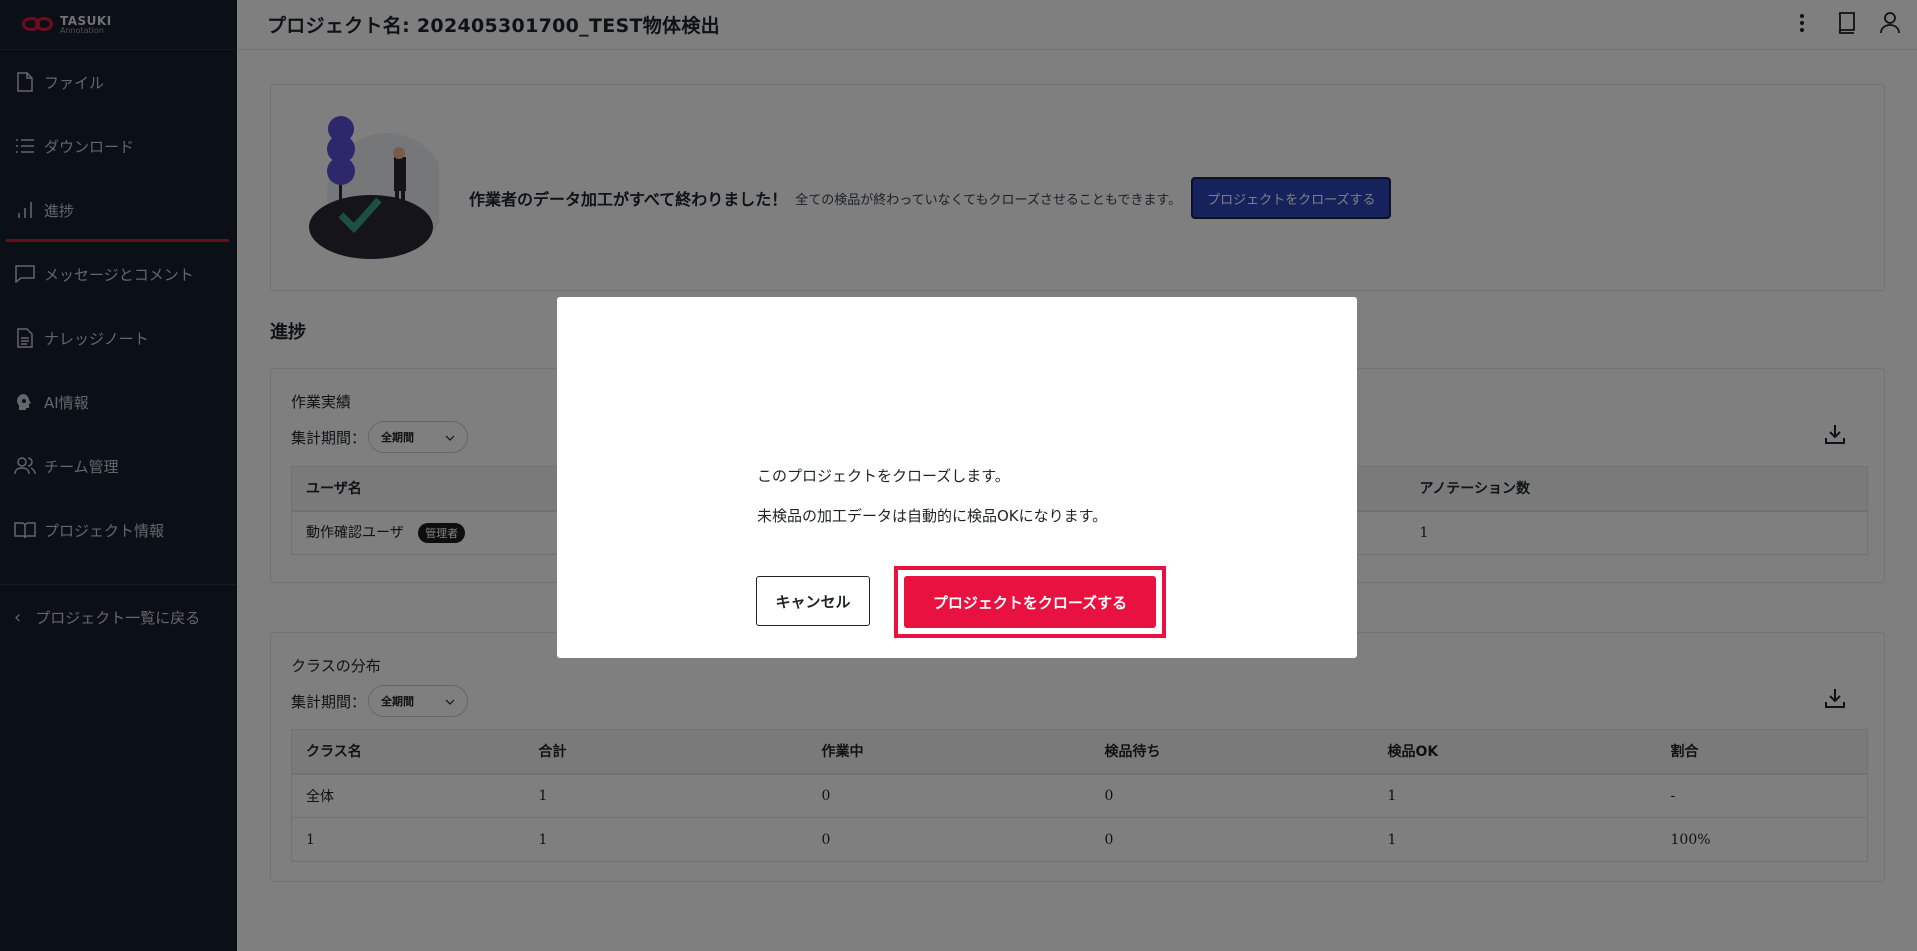 The width and height of the screenshot is (1917, 951). I want to click on dialog-message-line2: 未検品の加工データは自動的に検品OKになります。, so click(932, 516).